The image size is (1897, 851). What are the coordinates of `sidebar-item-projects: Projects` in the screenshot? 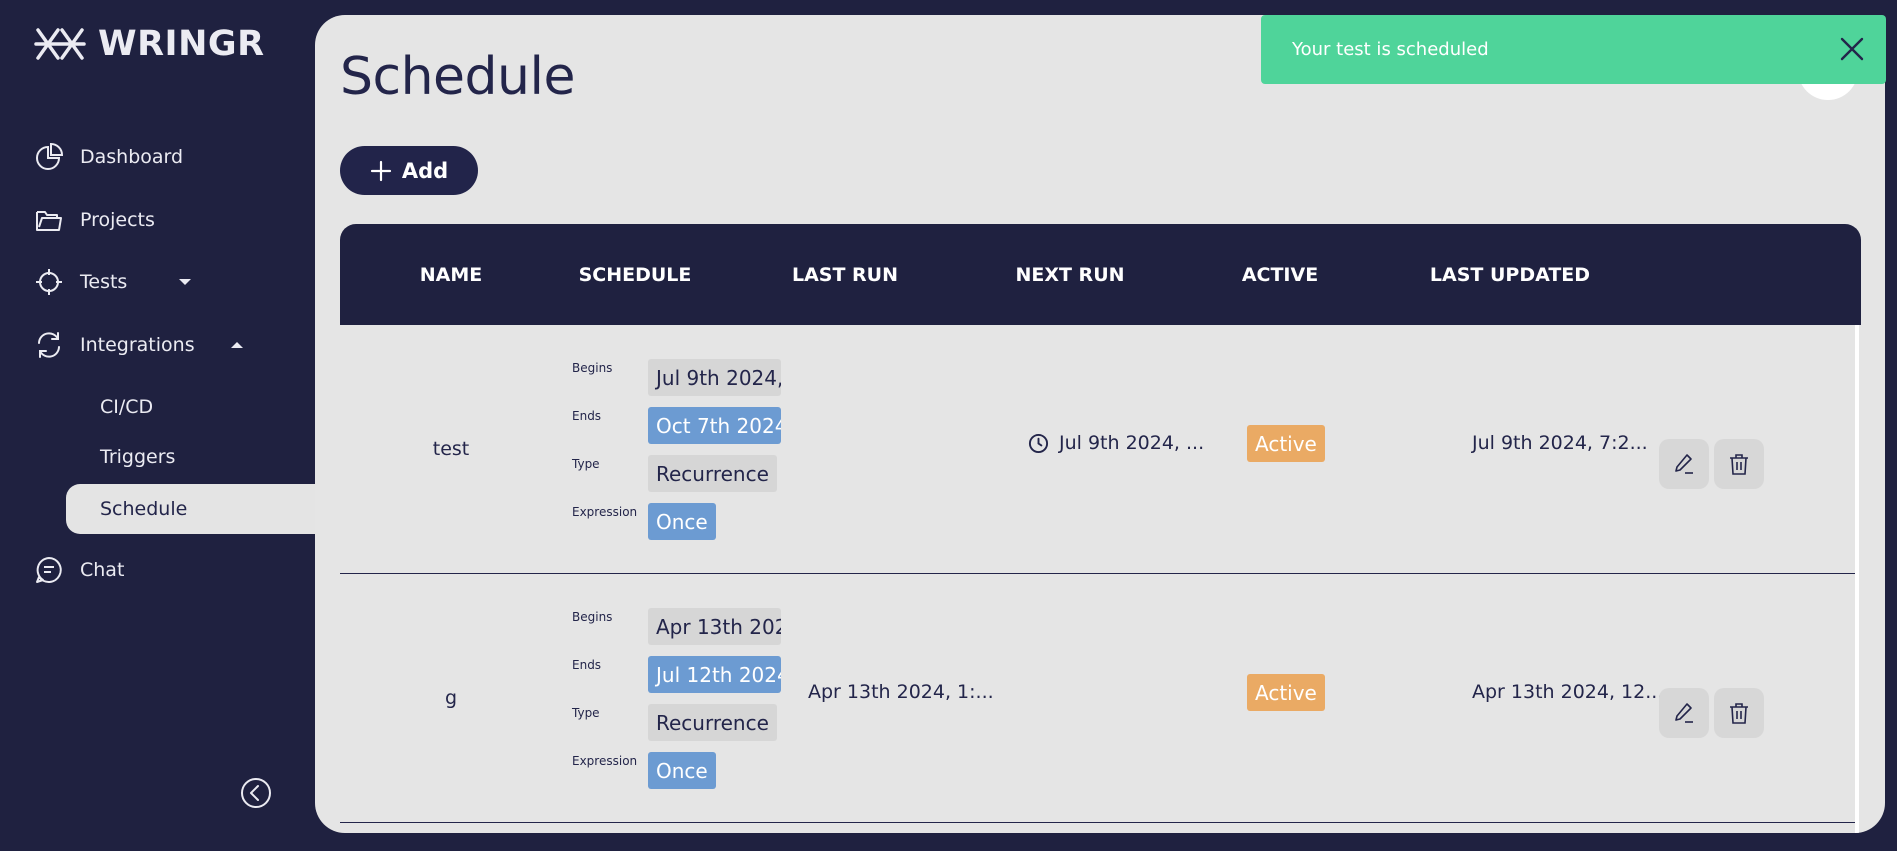 It's located at (94, 220).